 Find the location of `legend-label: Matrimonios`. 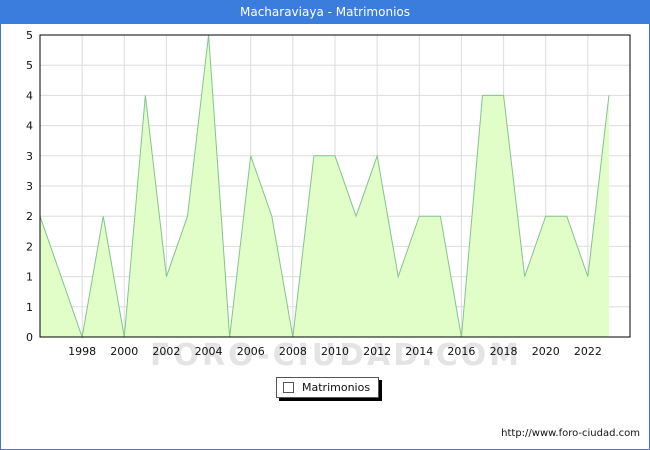

legend-label: Matrimonios is located at coordinates (336, 387).